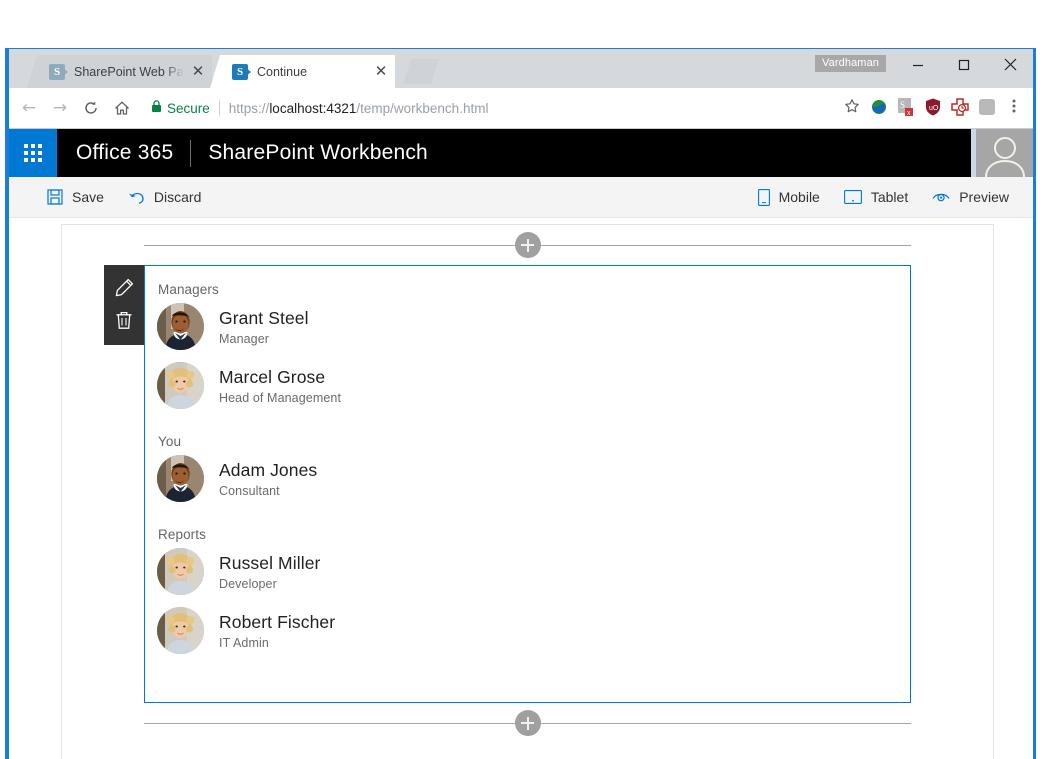  I want to click on minimize-icon, so click(918, 64).